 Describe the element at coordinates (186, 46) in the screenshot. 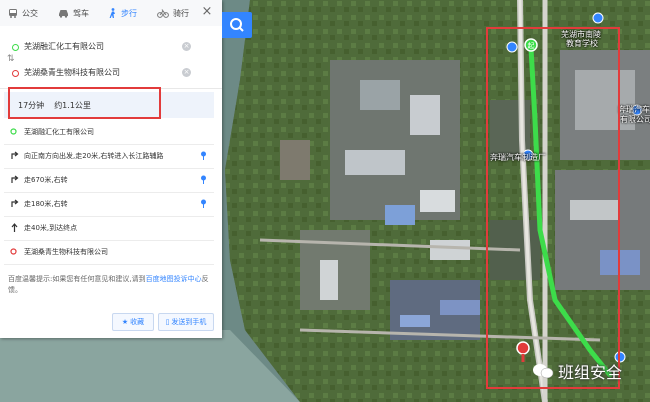

I see `clear-origin-icon: ×` at that location.